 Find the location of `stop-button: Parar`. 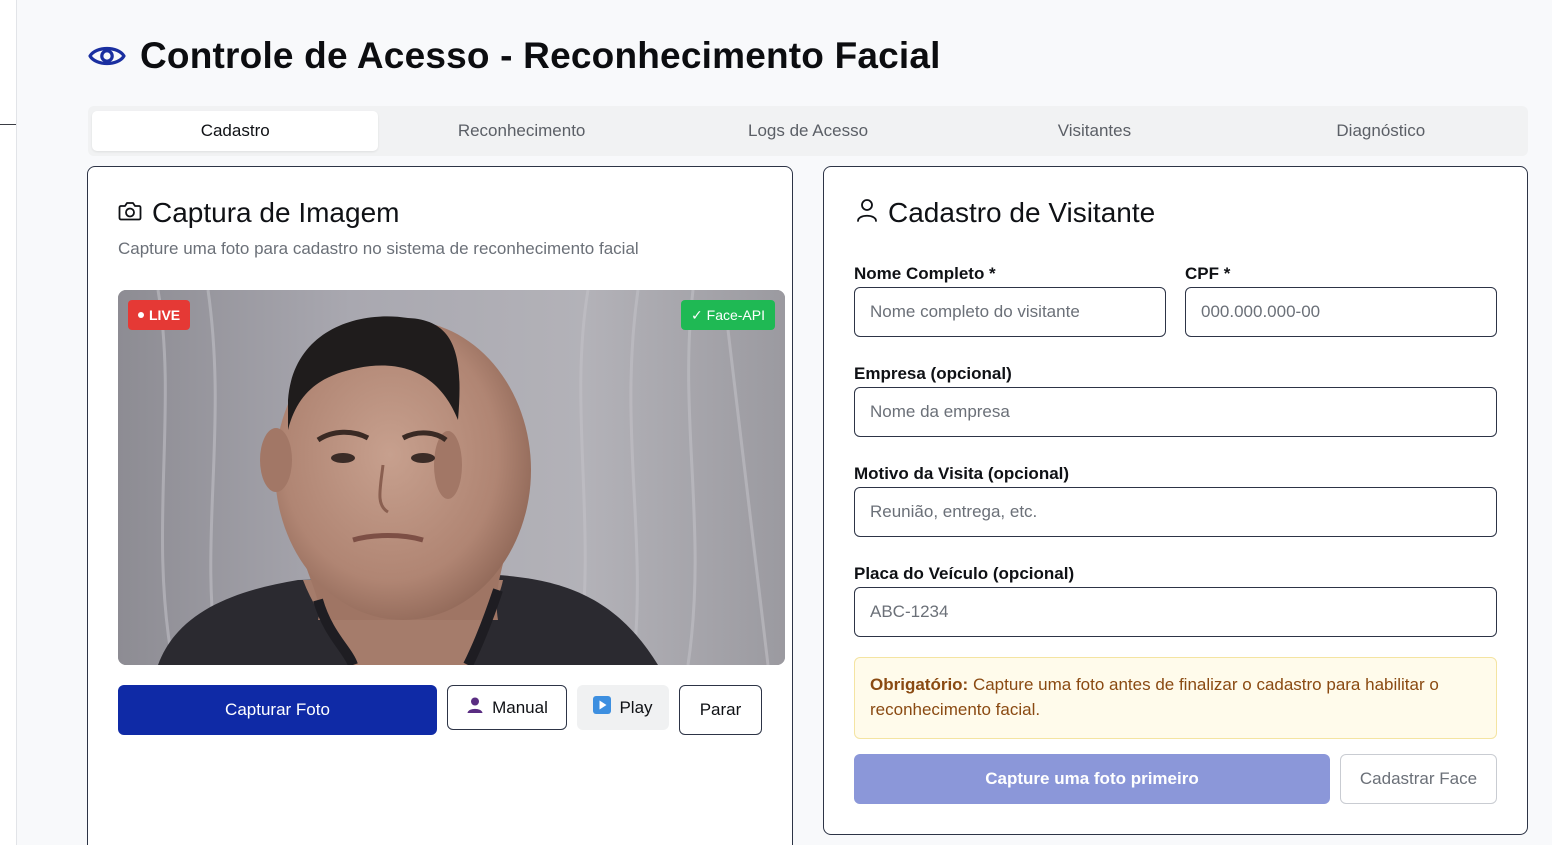

stop-button: Parar is located at coordinates (720, 710).